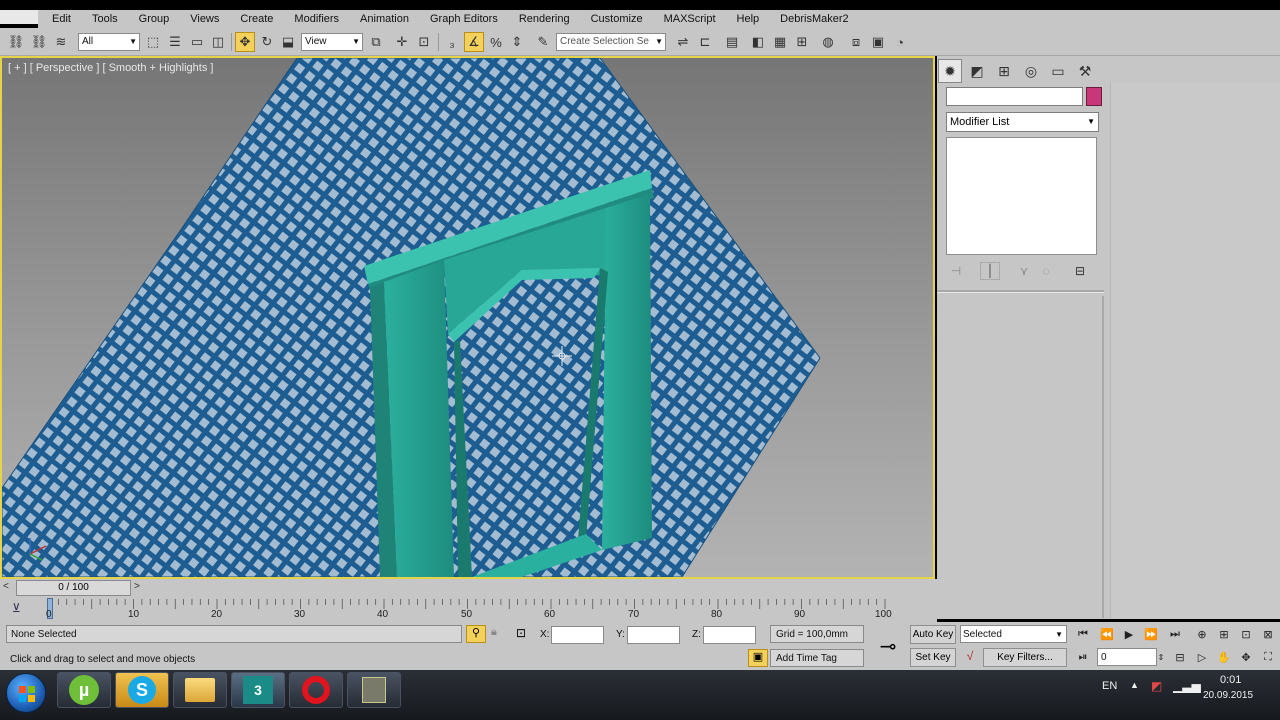  I want to click on frame-spinner-icon: ⇕, so click(1161, 657).